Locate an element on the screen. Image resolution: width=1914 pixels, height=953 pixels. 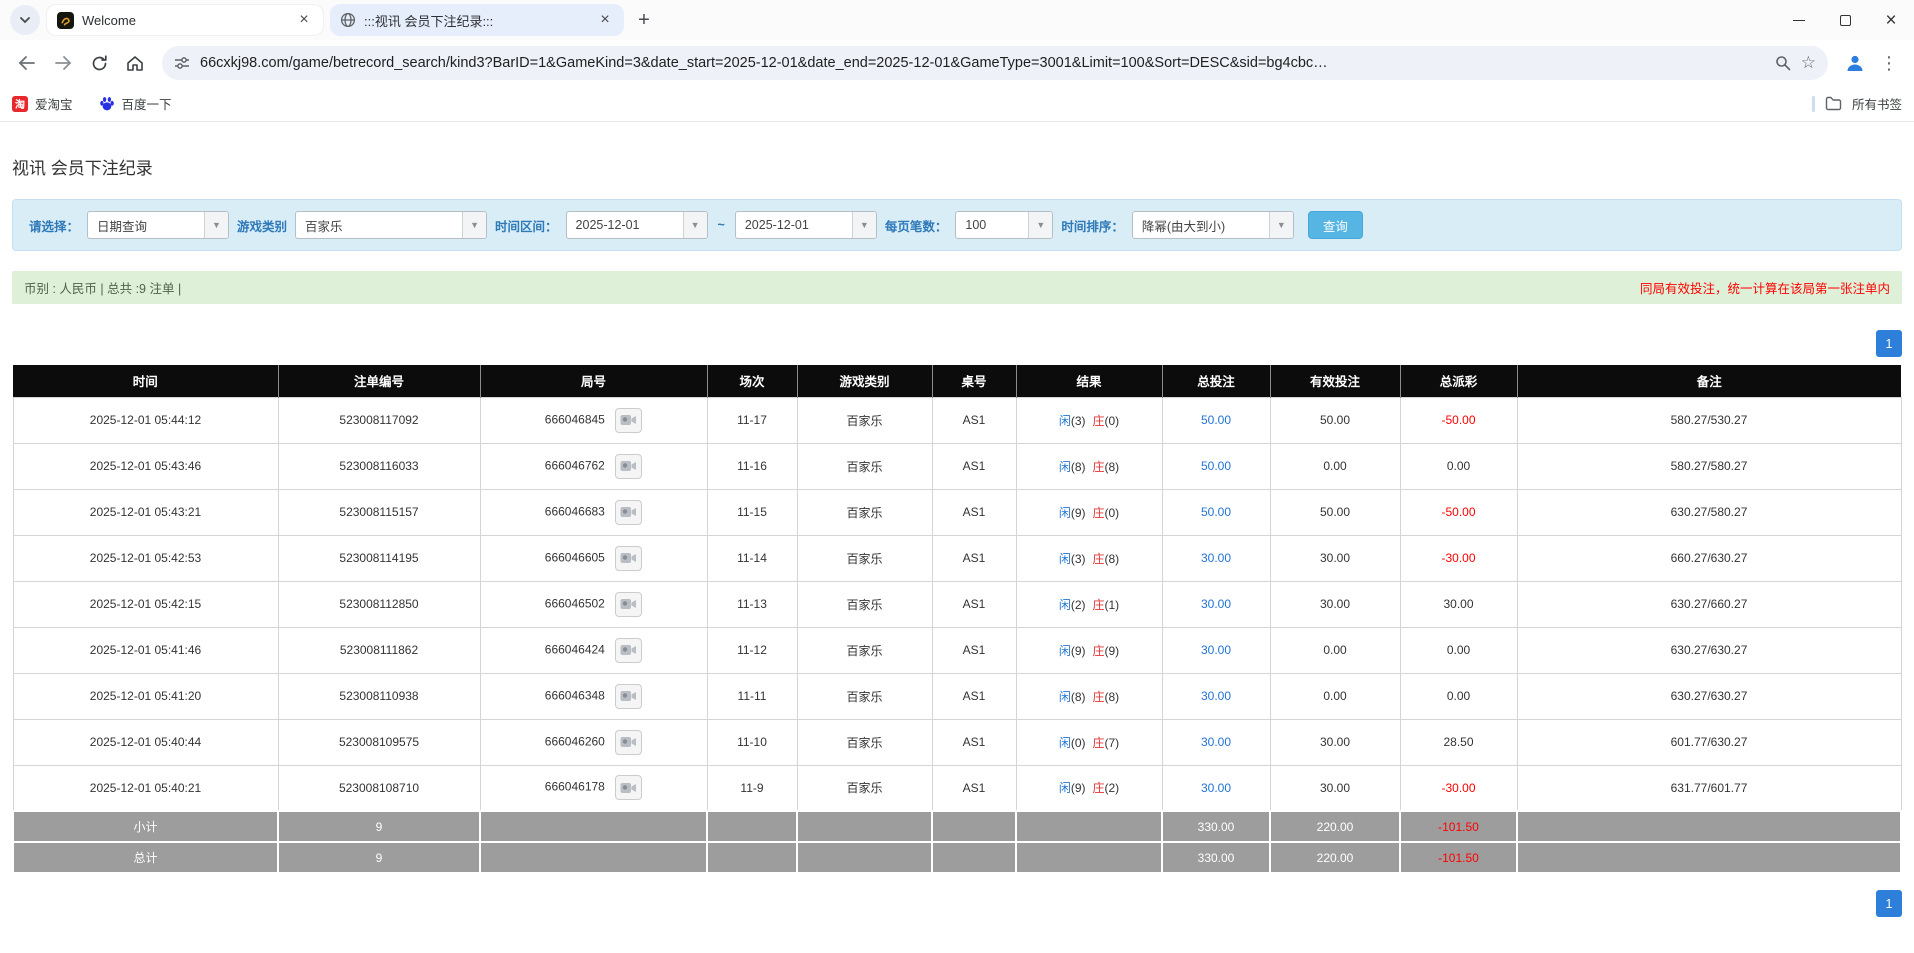
cell-session: 11-15 is located at coordinates (752, 512).